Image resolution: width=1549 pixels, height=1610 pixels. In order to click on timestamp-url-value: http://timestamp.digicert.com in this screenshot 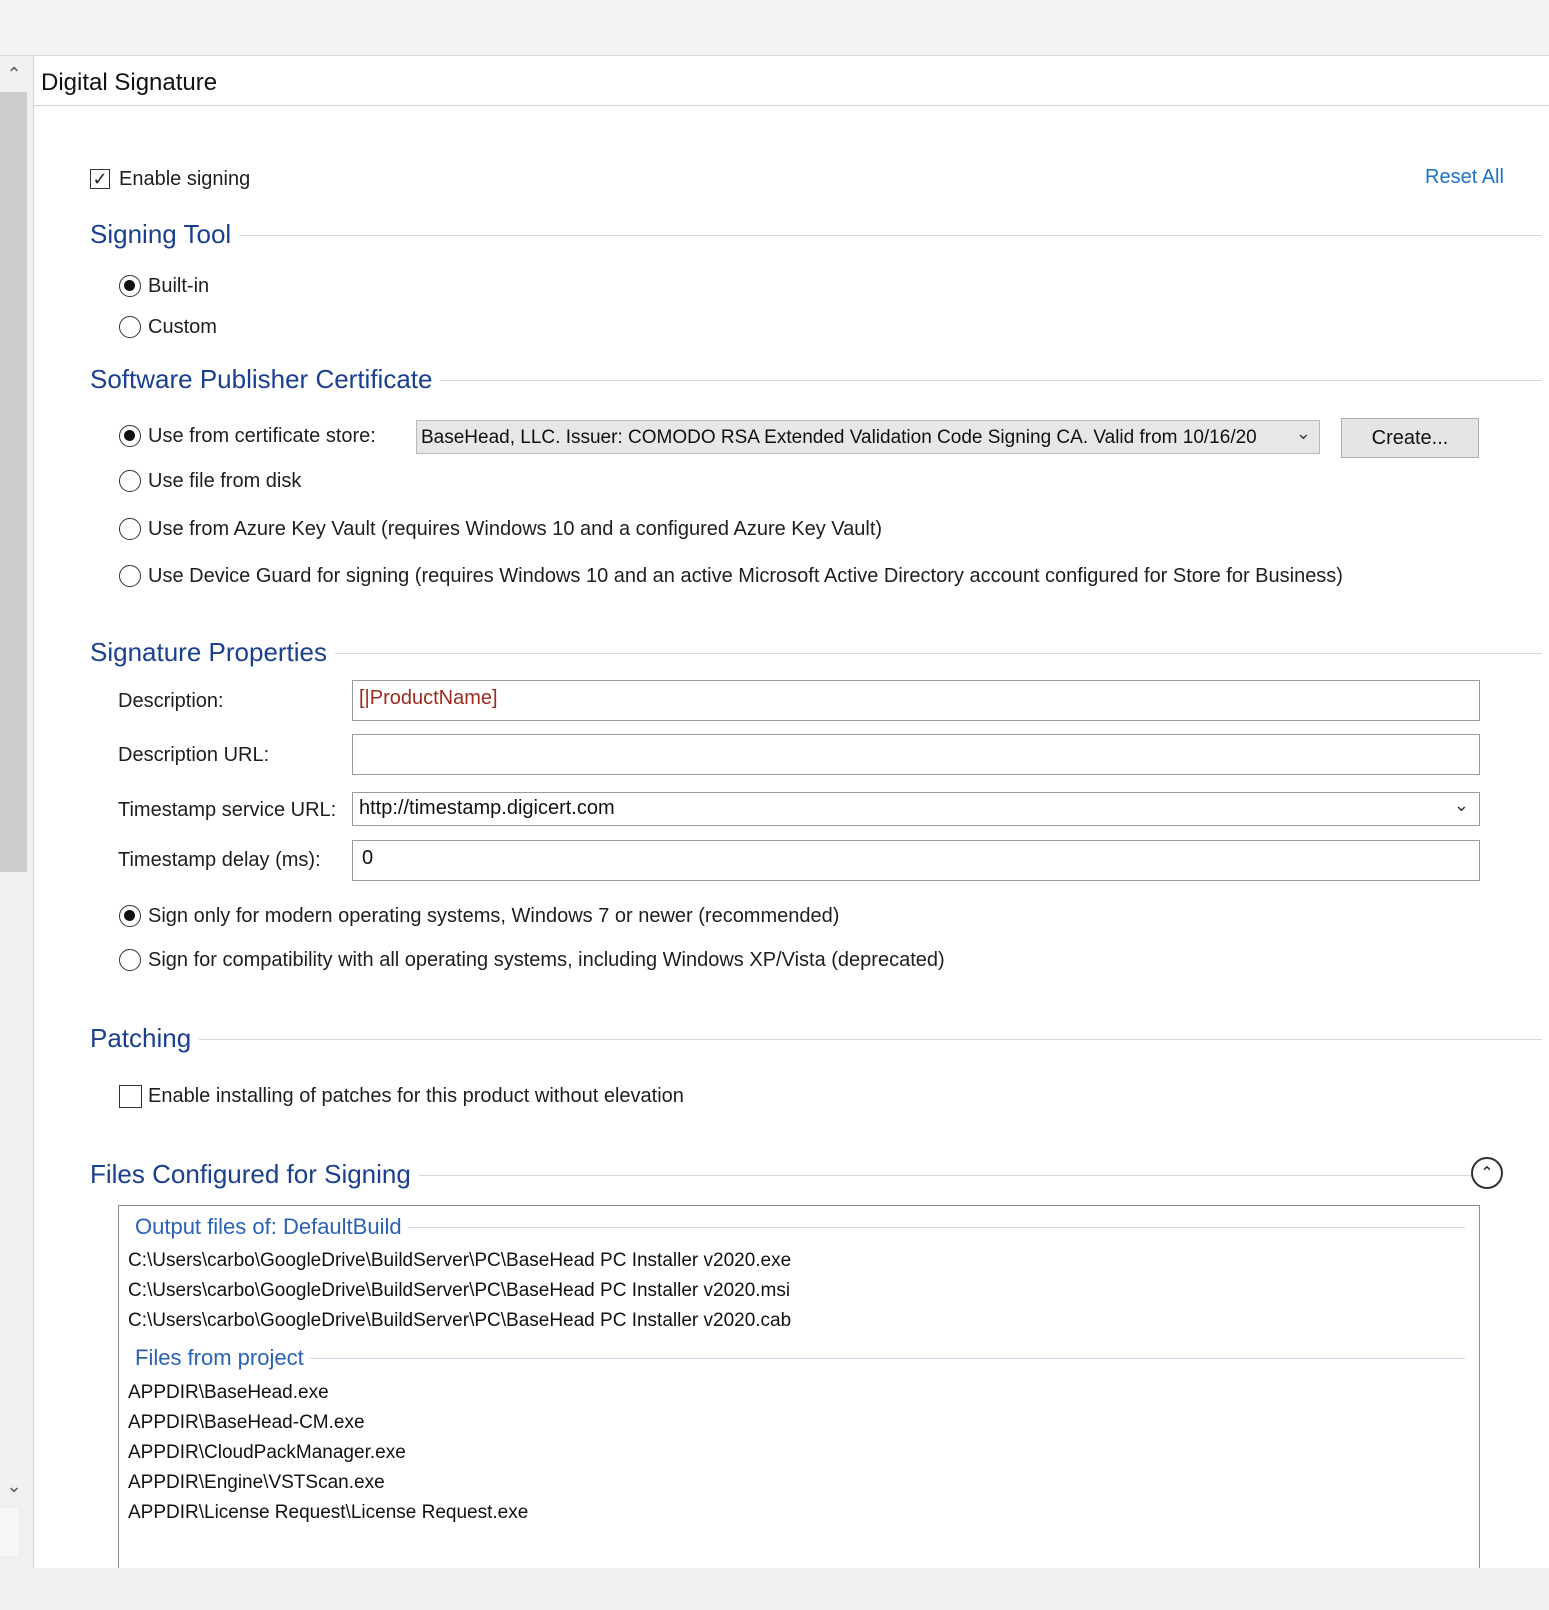, I will do `click(487, 808)`.